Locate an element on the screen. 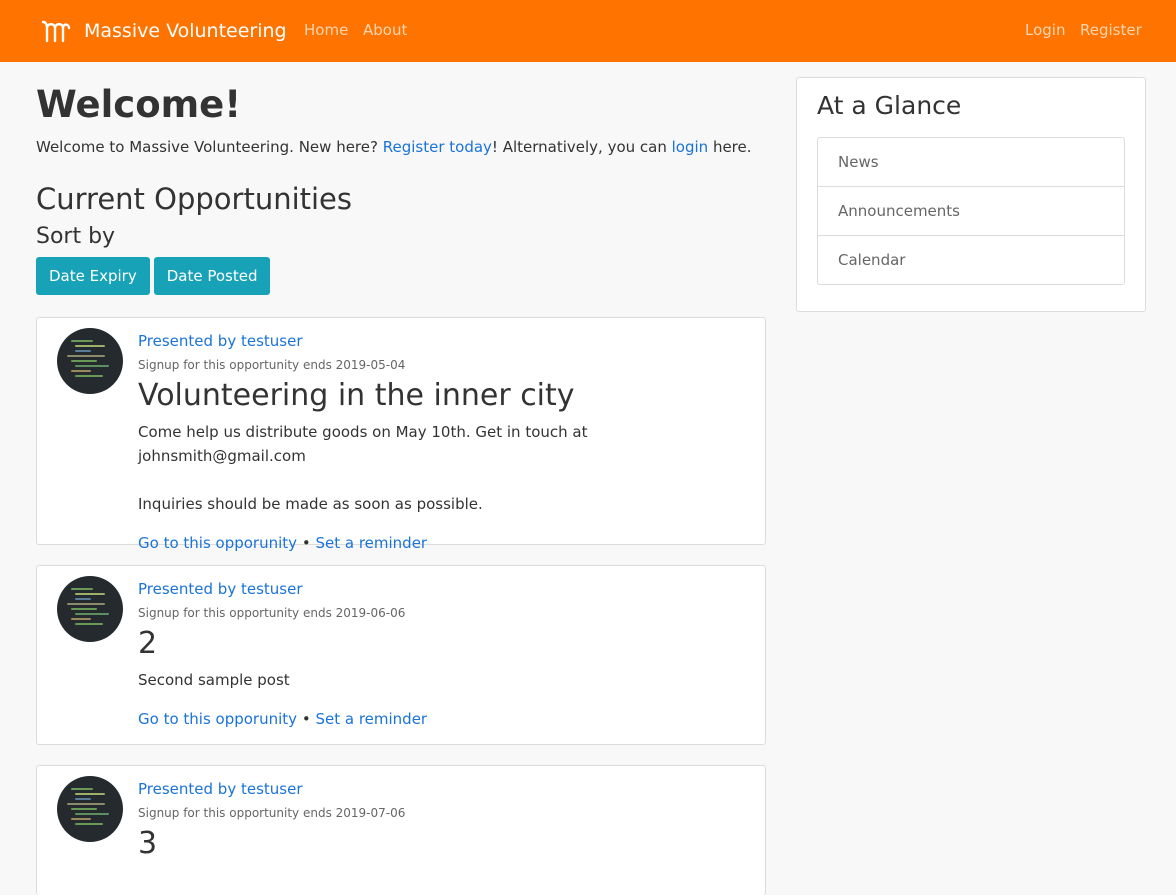 Image resolution: width=1176 pixels, height=895 pixels. brand: Massive Volunteering is located at coordinates (163, 31).